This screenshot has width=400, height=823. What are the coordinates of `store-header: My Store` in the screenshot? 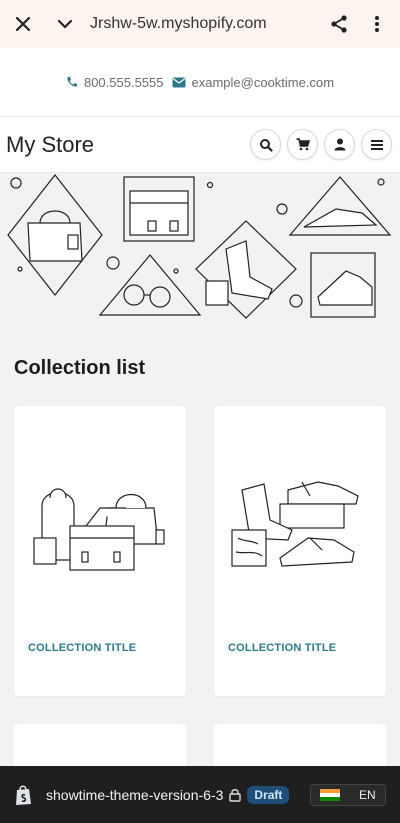 It's located at (200, 144).